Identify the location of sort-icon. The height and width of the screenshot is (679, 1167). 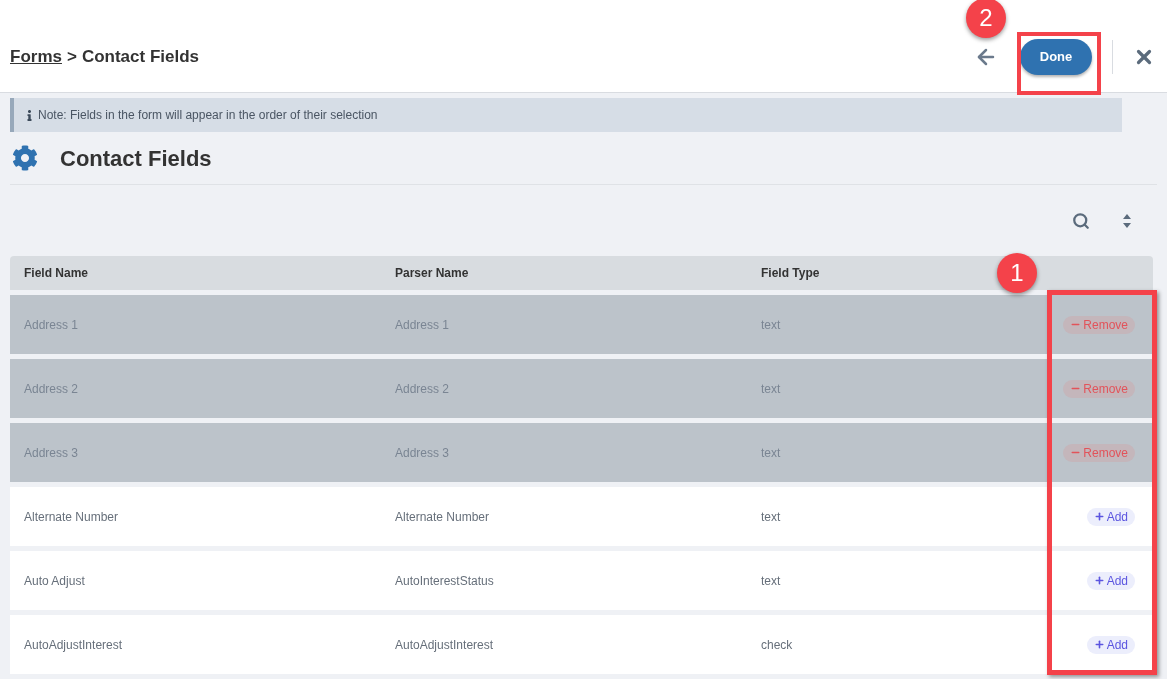
(1127, 220).